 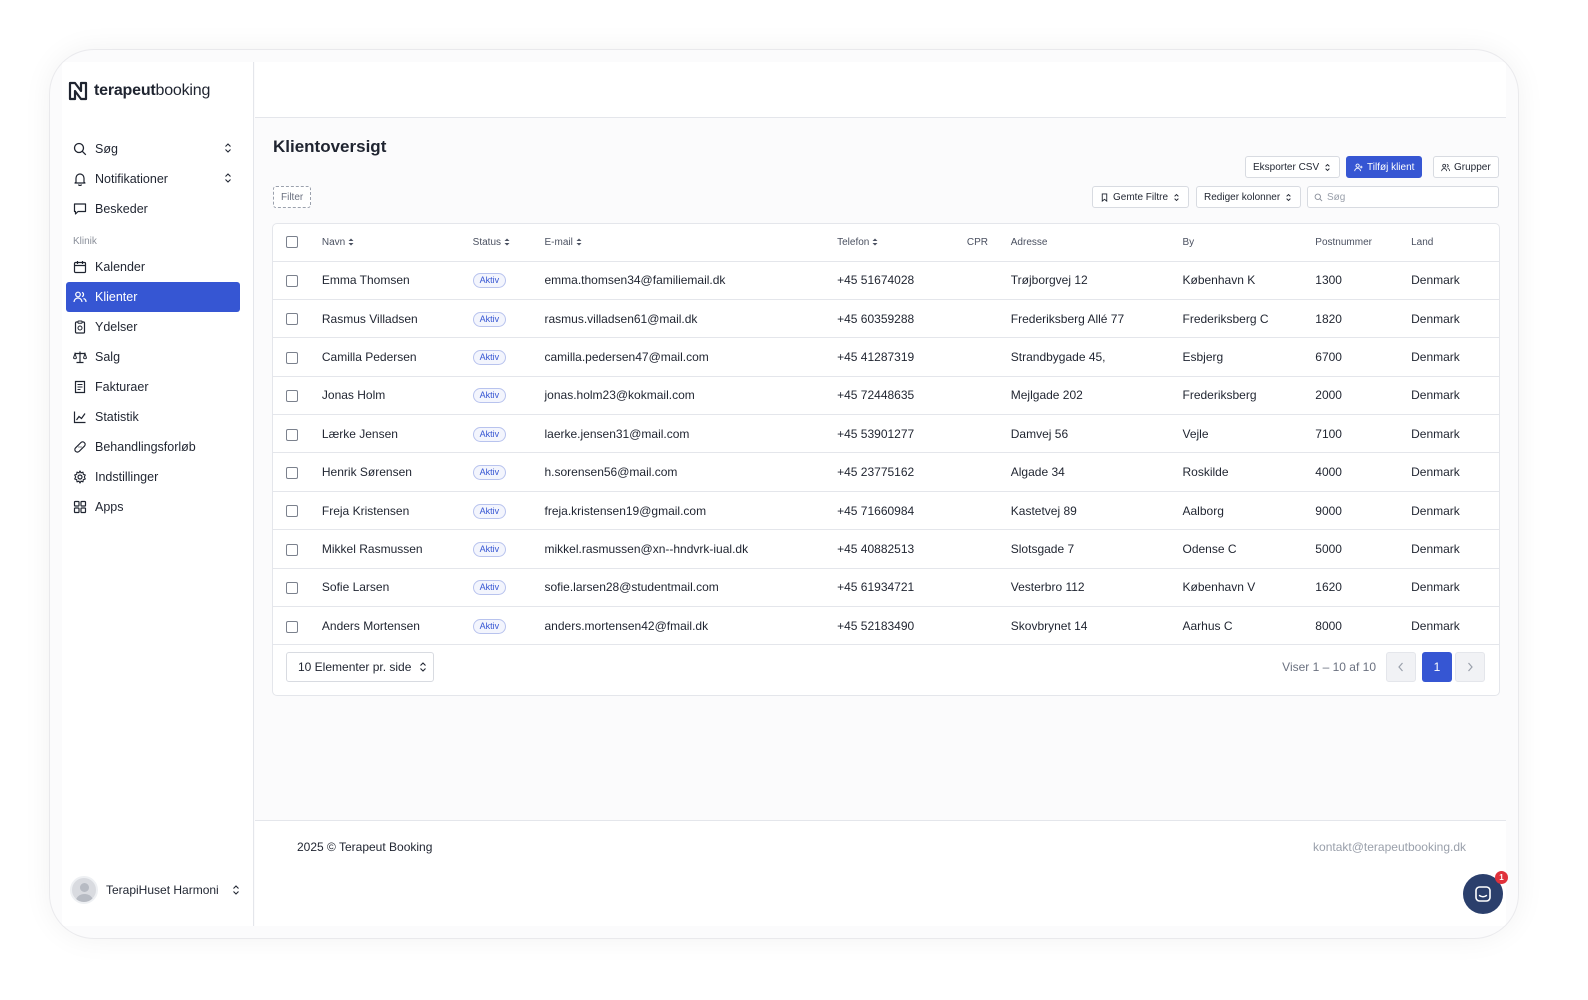 What do you see at coordinates (691, 472) in the screenshot?
I see `cell-email: h.sorensen56@mail.com` at bounding box center [691, 472].